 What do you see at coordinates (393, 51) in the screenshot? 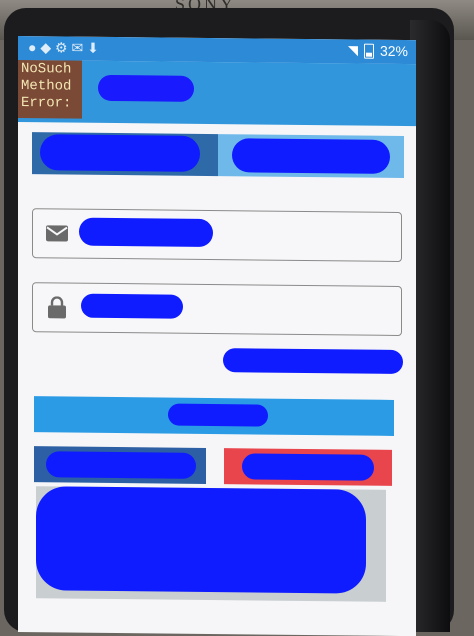
I see `battery-percent: 32%` at bounding box center [393, 51].